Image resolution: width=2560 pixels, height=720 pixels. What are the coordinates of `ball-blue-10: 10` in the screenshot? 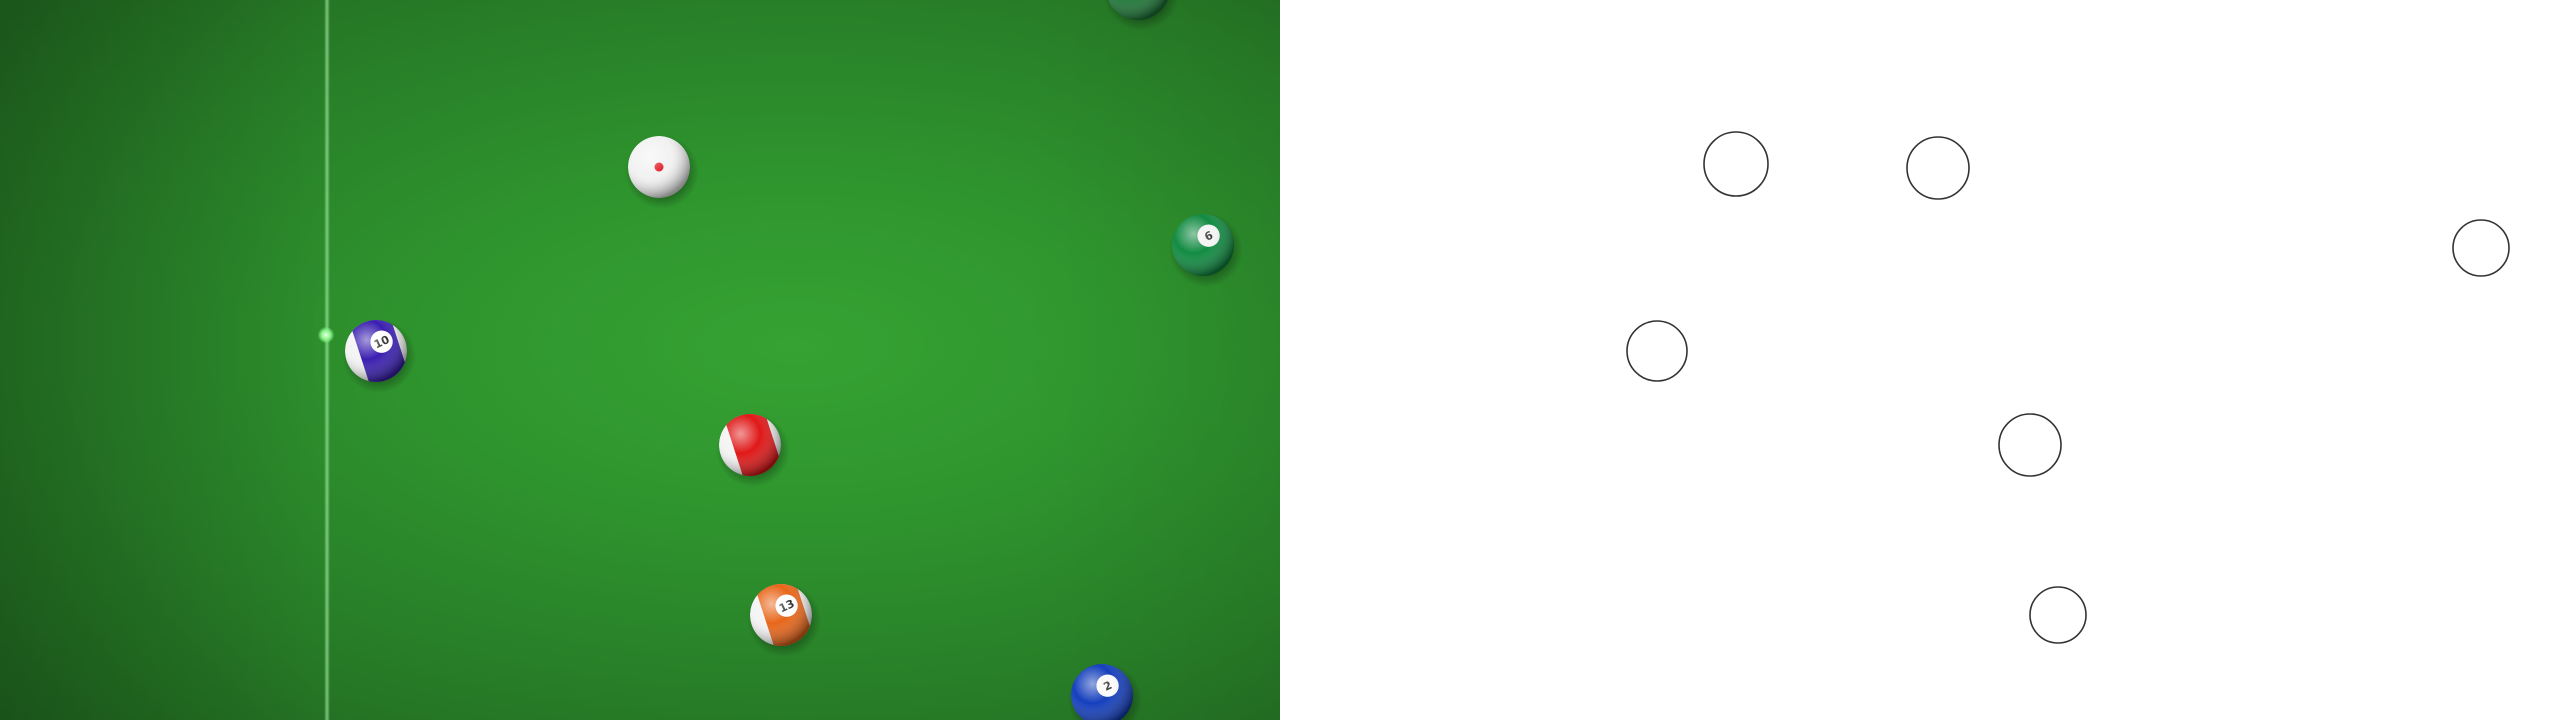 It's located at (376, 352).